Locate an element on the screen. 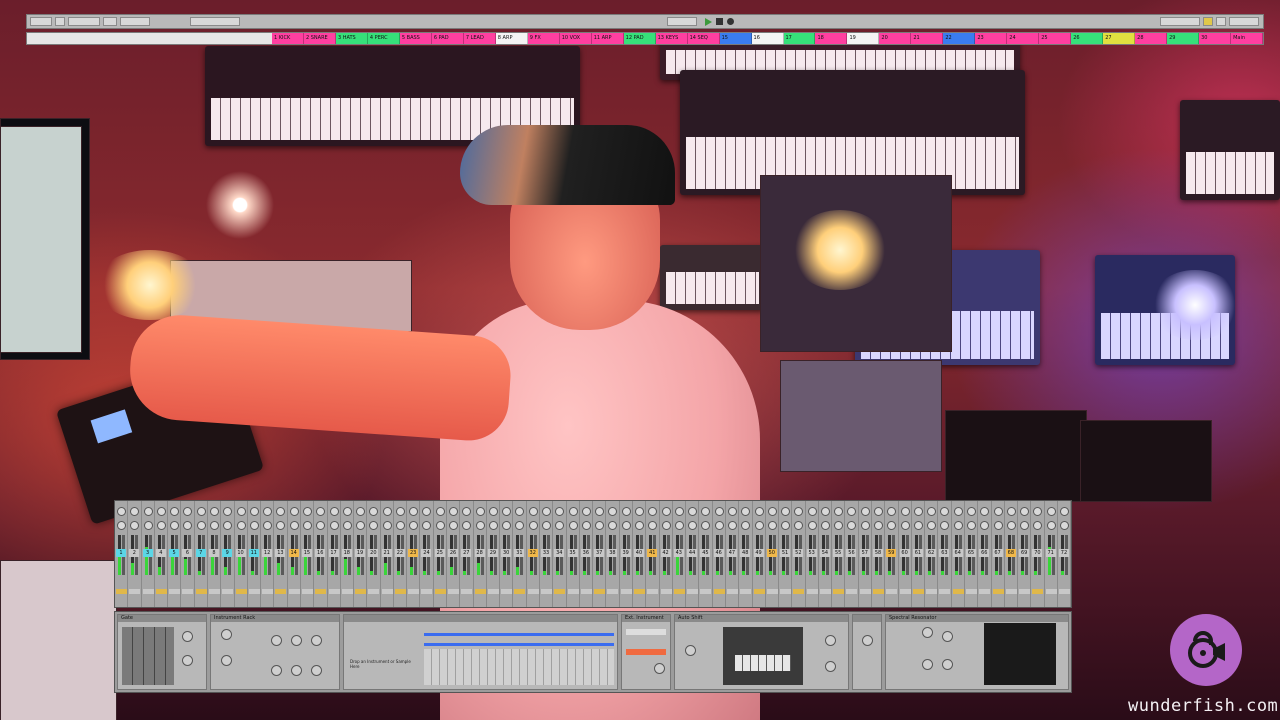 The width and height of the screenshot is (1280, 720). mixer-channel-strip: 69 is located at coordinates (1025, 554).